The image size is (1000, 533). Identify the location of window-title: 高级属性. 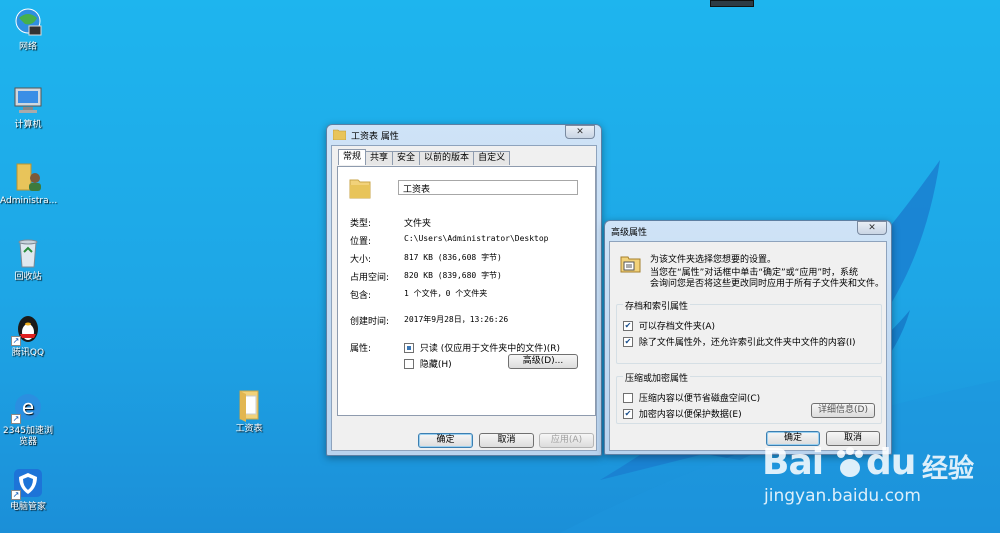
(629, 233).